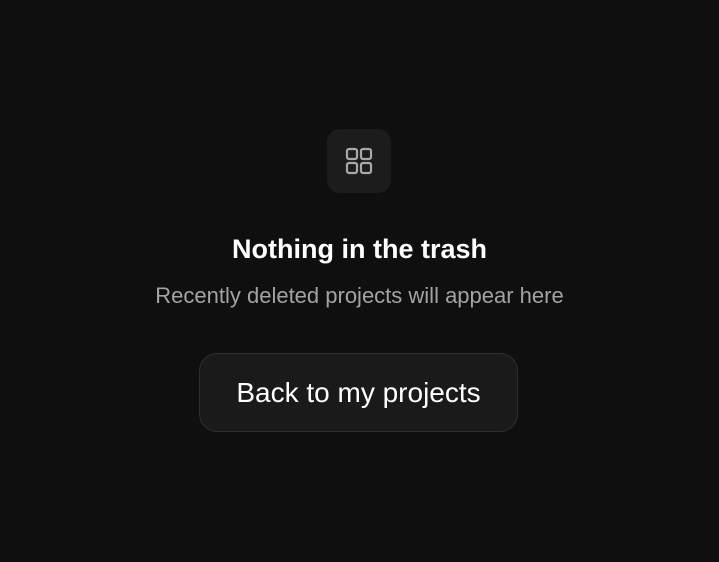  What do you see at coordinates (359, 249) in the screenshot?
I see `empty-state-title: Nothing in the trash` at bounding box center [359, 249].